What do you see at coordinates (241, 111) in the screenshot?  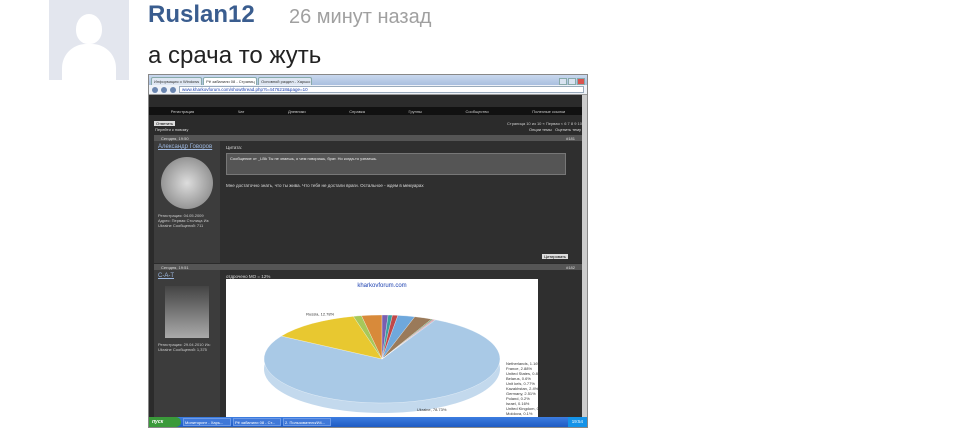 I see `forum-nav-item: Чат` at bounding box center [241, 111].